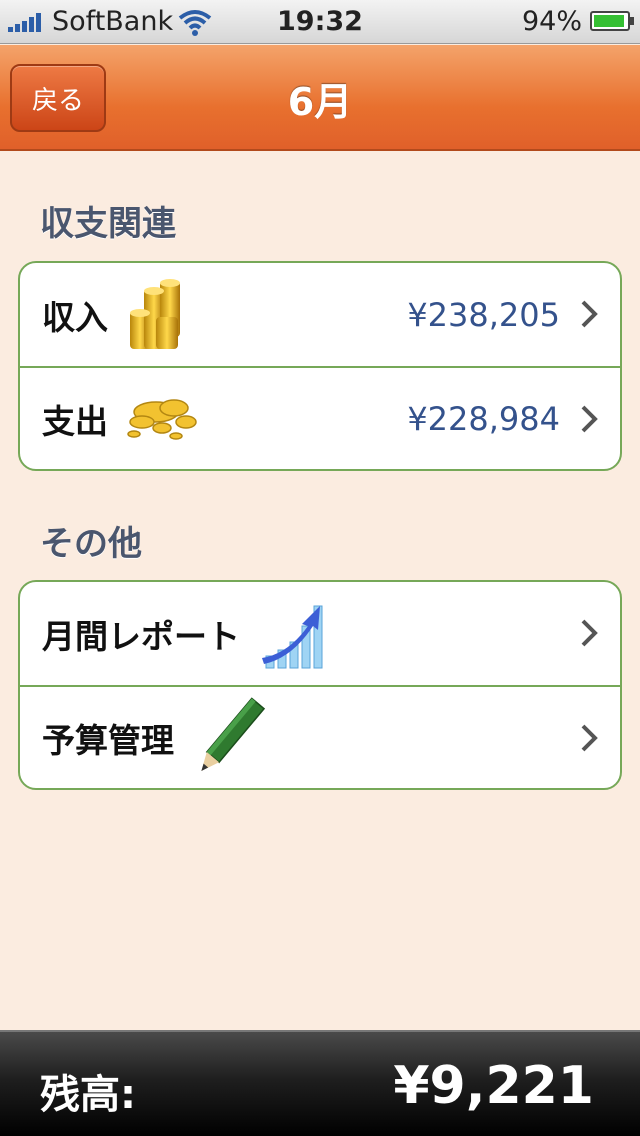 Image resolution: width=640 pixels, height=1136 pixels. I want to click on battery-icon, so click(612, 21).